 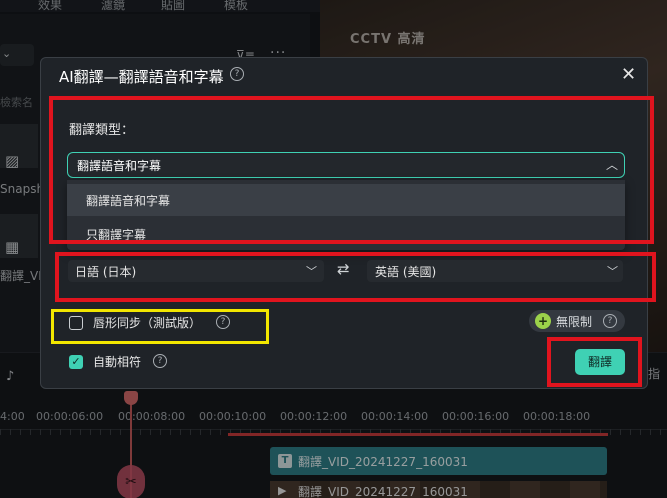 What do you see at coordinates (594, 362) in the screenshot?
I see `highlight-box-translate-button` at bounding box center [594, 362].